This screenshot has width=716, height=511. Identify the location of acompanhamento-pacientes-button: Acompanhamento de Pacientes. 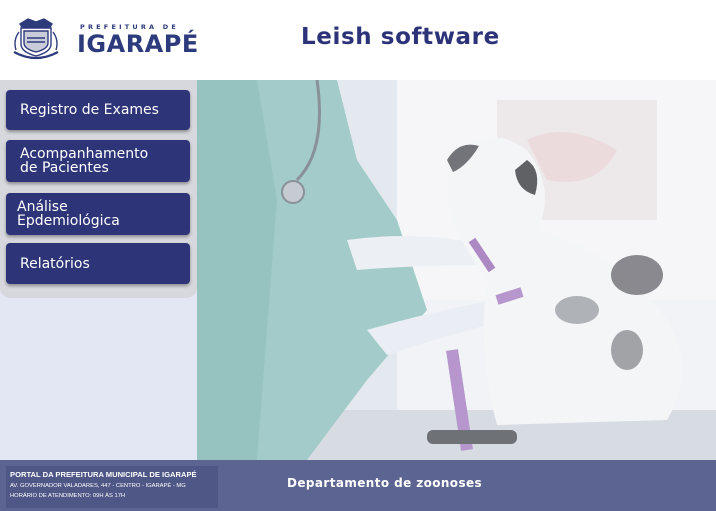
(98, 161).